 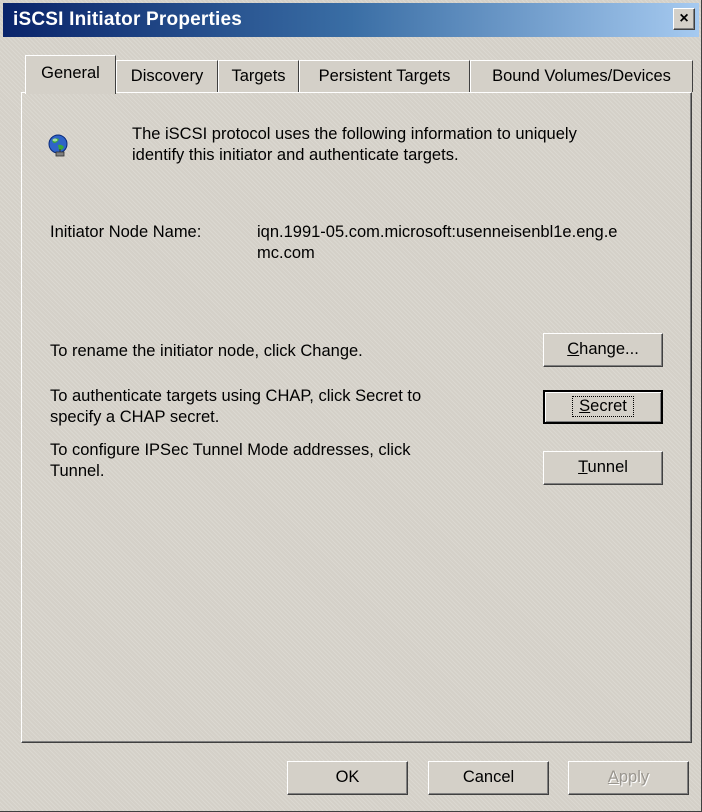 I want to click on title-bar: iSCSI Initiator Properties ×, so click(x=351, y=20).